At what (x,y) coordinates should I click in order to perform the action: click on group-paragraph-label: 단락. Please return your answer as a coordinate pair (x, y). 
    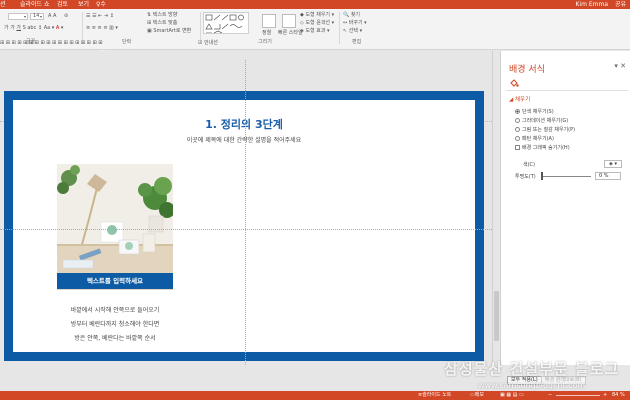
    Looking at the image, I should click on (127, 42).